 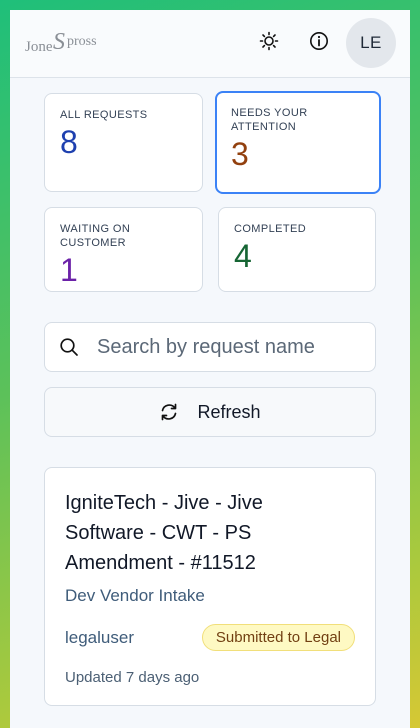 I want to click on sun-icon, so click(x=269, y=43).